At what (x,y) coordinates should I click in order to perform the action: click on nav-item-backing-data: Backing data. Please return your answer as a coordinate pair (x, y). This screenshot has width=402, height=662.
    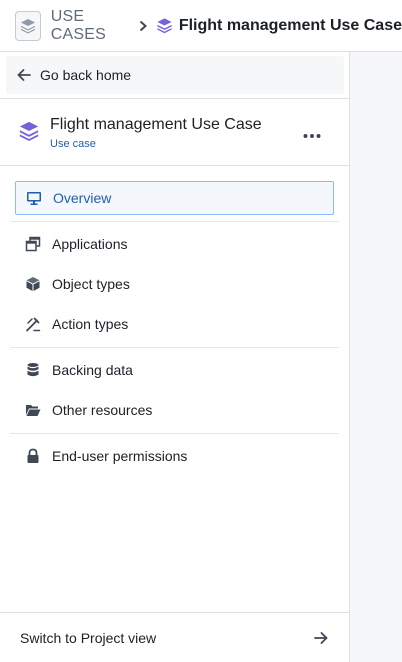
    Looking at the image, I should click on (174, 370).